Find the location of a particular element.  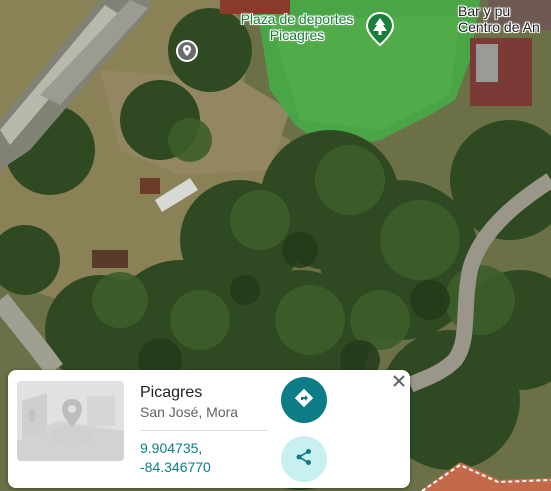

share-icon is located at coordinates (304, 459).